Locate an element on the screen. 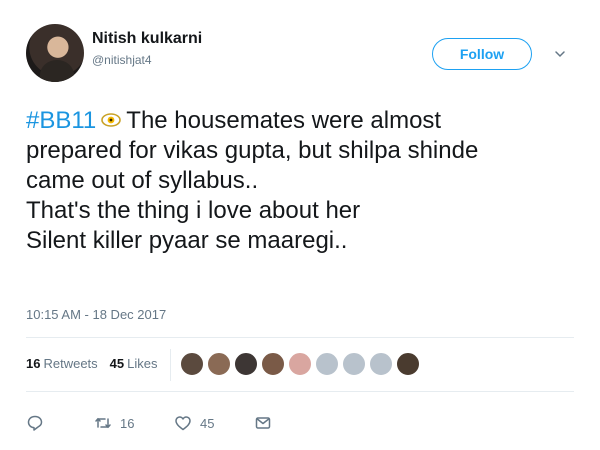 Image resolution: width=600 pixels, height=450 pixels. reply-button is located at coordinates (60, 423).